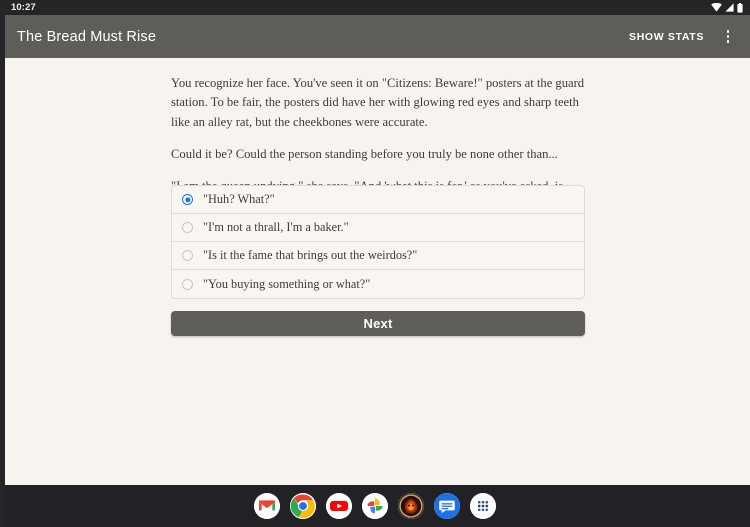  I want to click on choice-option: "I'm not a thrall, I'm a baker.", so click(378, 228).